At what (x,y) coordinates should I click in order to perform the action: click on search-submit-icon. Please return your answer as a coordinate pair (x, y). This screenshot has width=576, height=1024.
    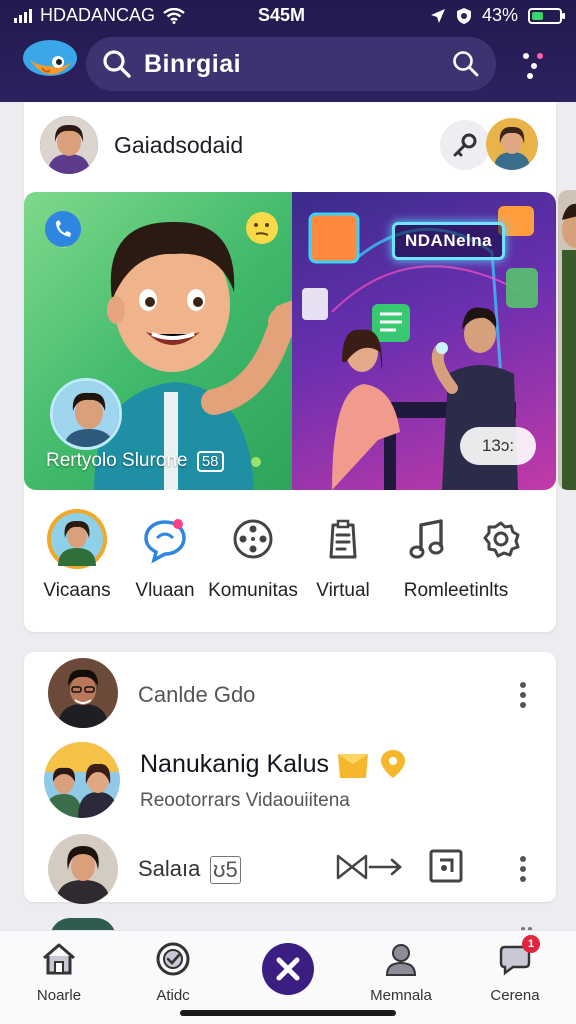
    Looking at the image, I should click on (466, 64).